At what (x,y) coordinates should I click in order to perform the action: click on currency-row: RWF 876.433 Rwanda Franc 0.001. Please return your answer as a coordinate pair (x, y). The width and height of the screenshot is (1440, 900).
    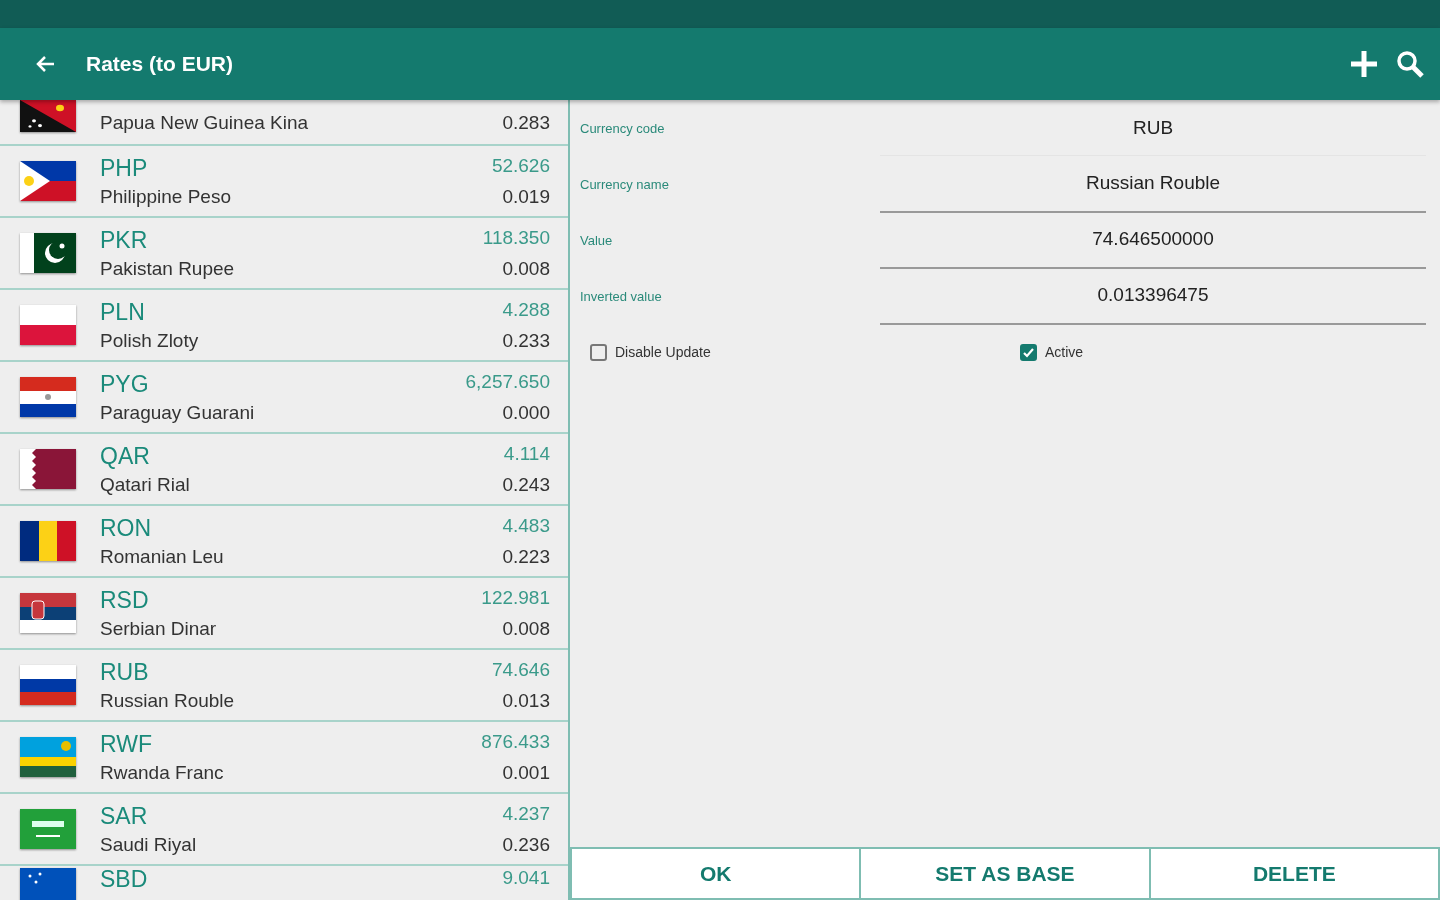
    Looking at the image, I should click on (284, 758).